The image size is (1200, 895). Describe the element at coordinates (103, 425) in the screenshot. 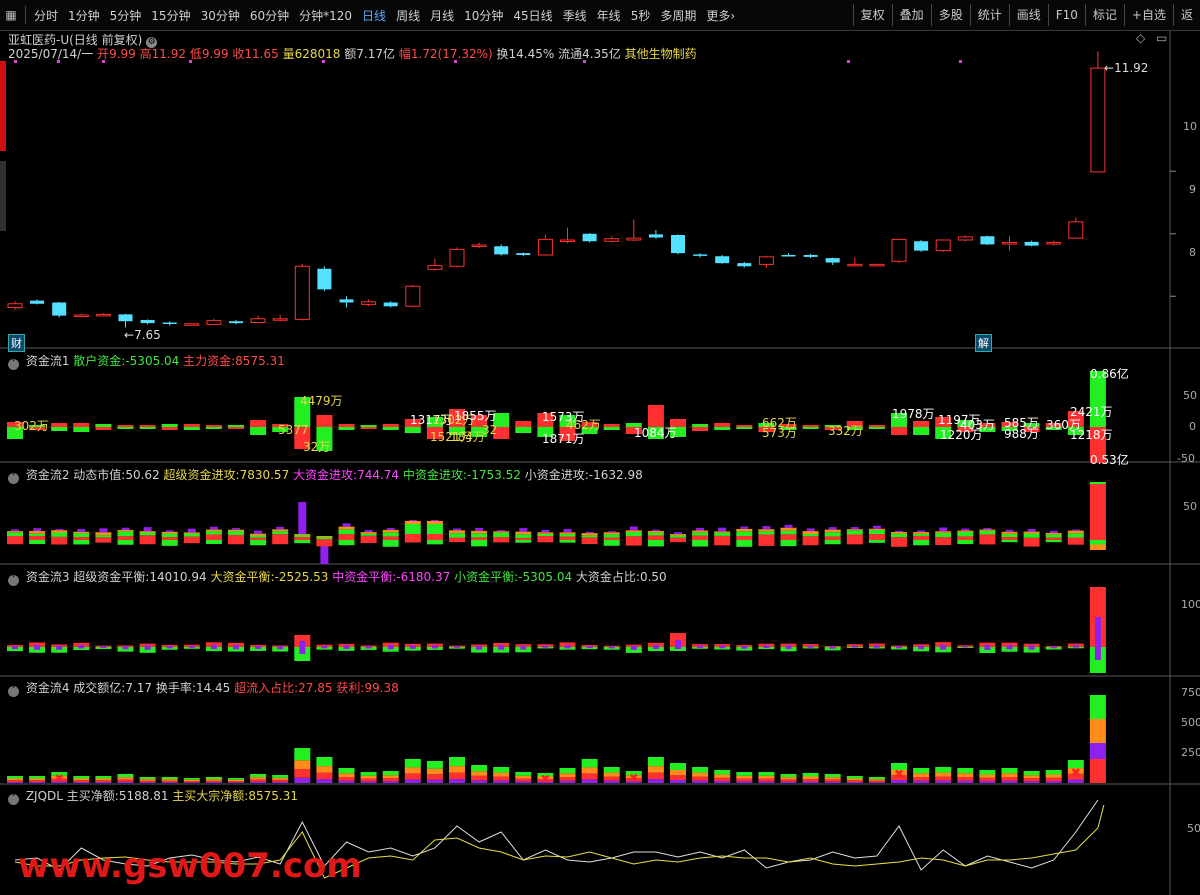

I see `flow1-bar-pos` at that location.